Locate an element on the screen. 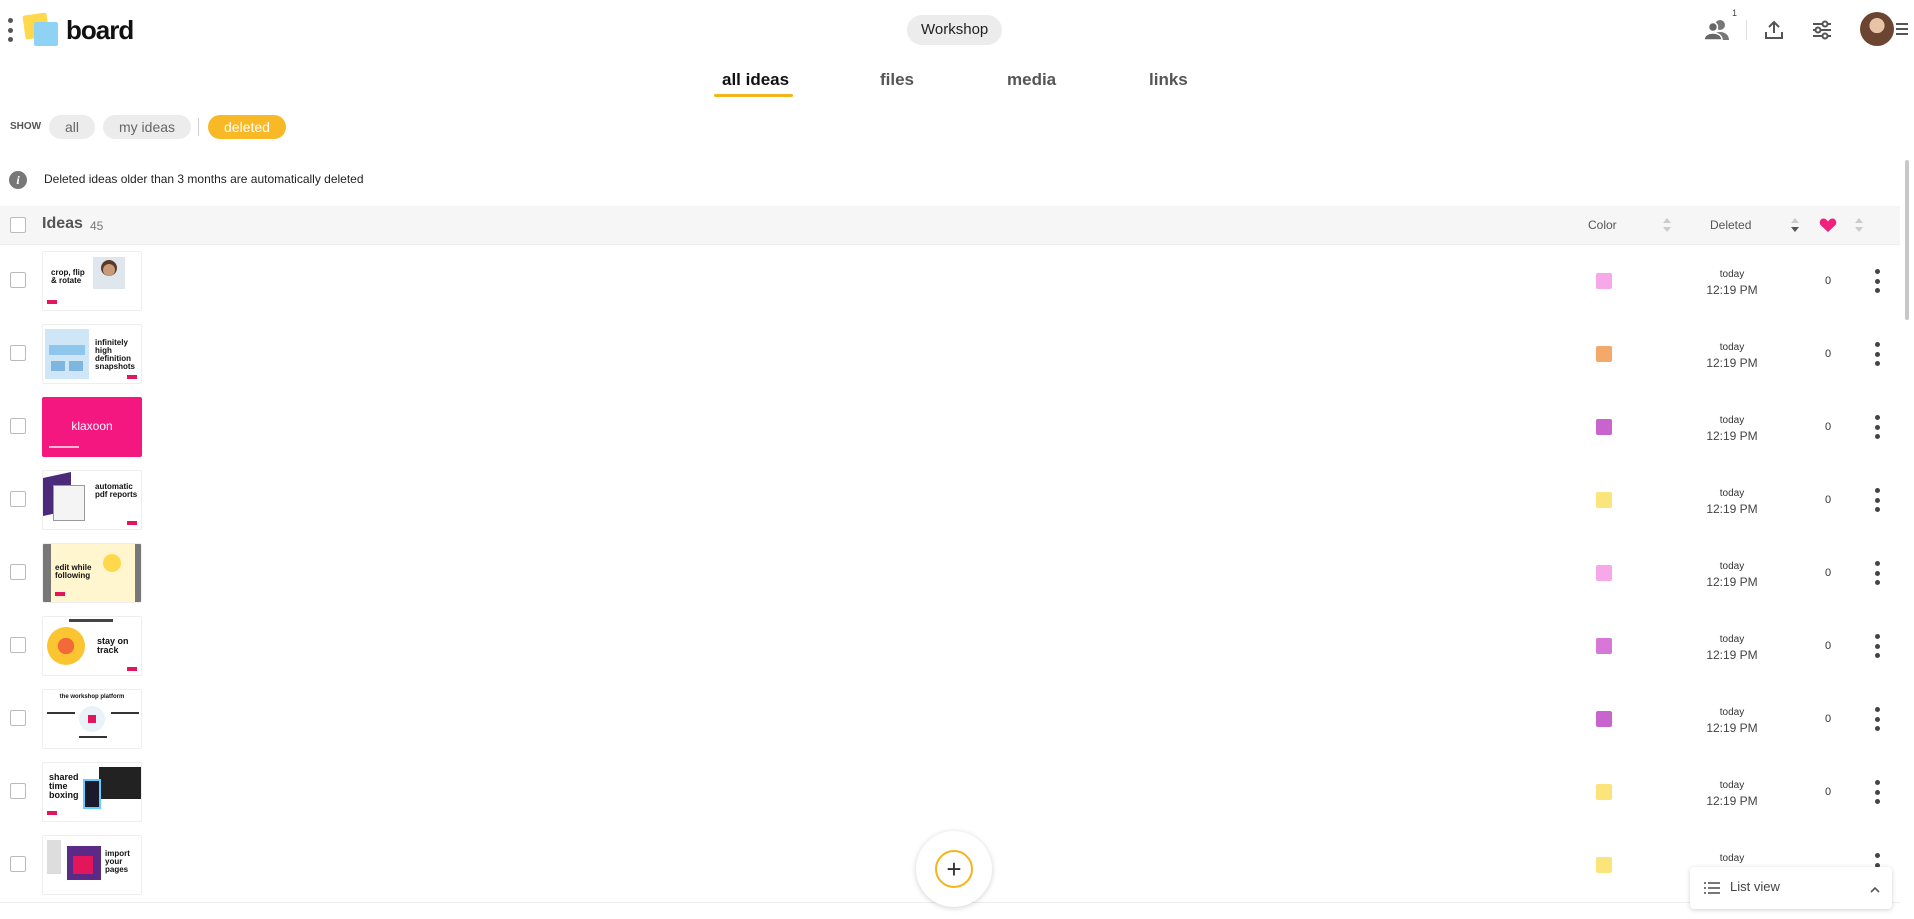 Image resolution: width=1914 pixels, height=919 pixels. thumbnail-document is located at coordinates (69, 503).